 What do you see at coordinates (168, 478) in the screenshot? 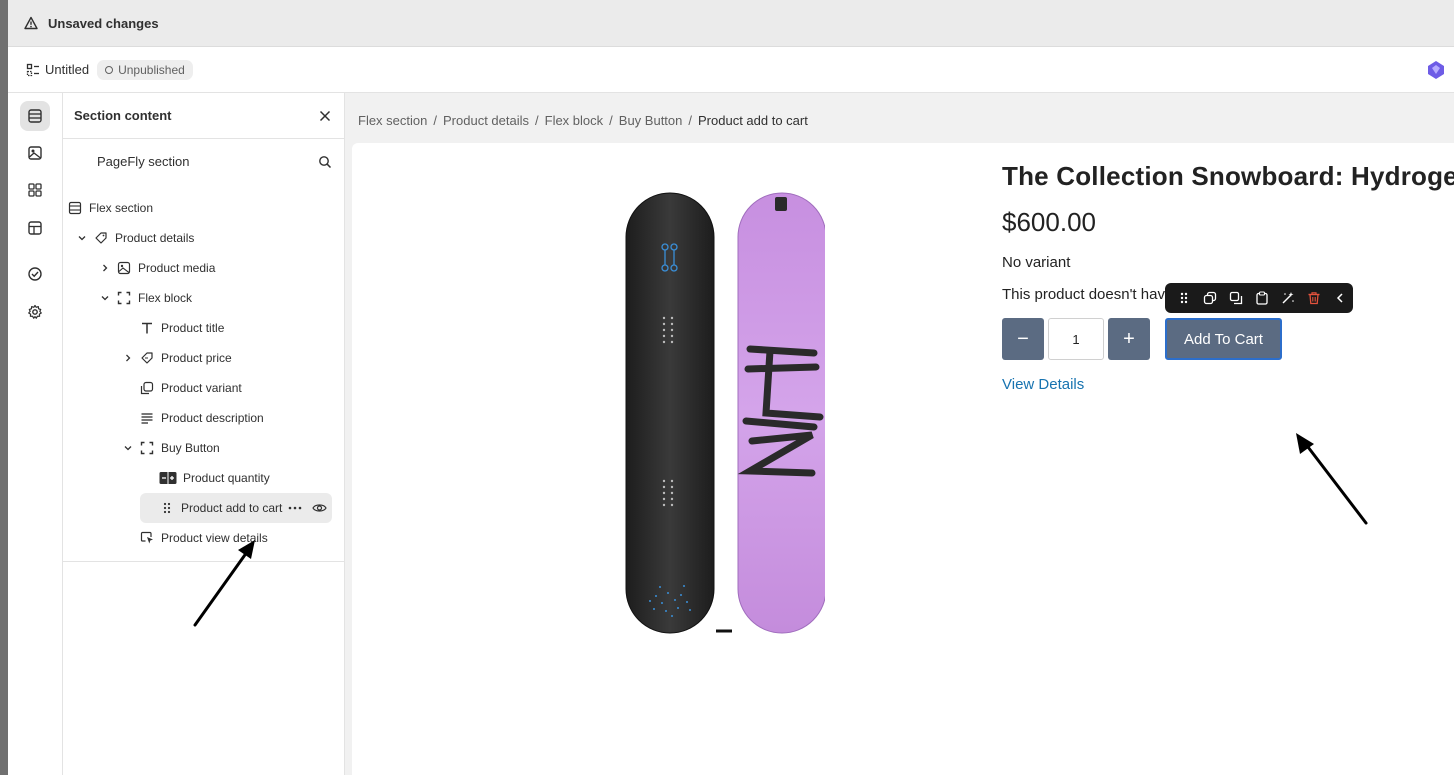
I see `quantity-icon` at bounding box center [168, 478].